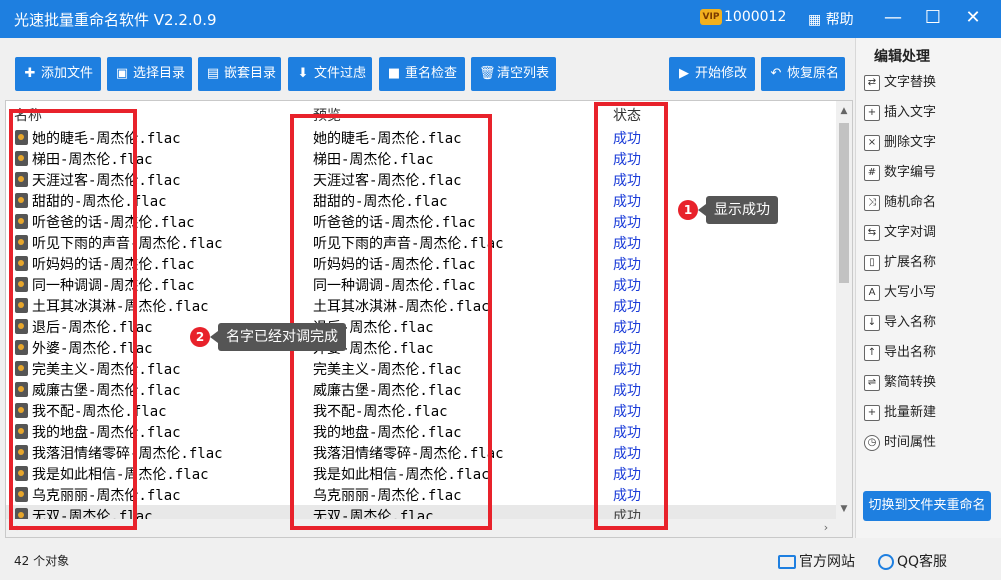 This screenshot has height=580, width=1001. I want to click on monitor-icon, so click(787, 562).